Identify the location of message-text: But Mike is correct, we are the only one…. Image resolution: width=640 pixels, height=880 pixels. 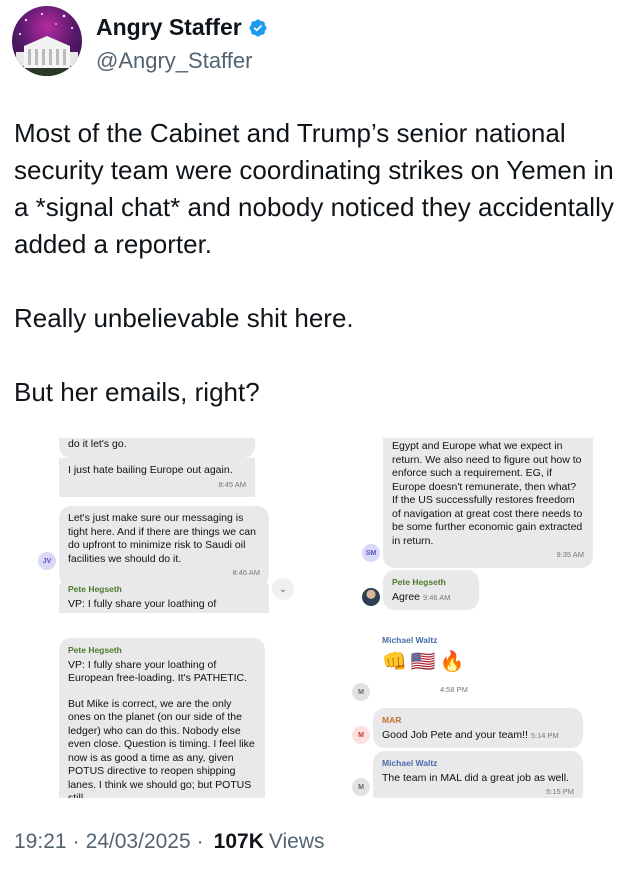
(161, 748).